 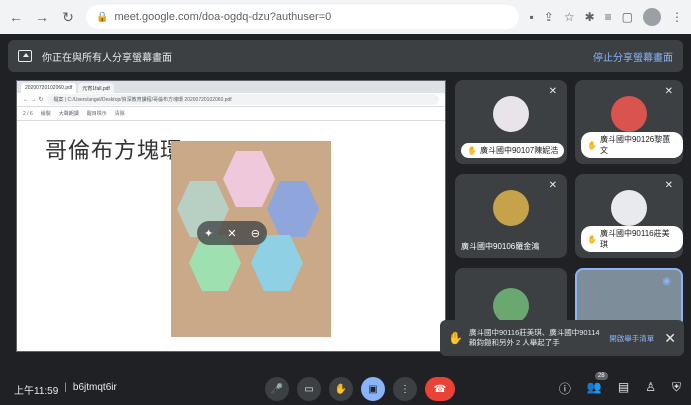 What do you see at coordinates (405, 389) in the screenshot?
I see `more-options-icon: ⋮` at bounding box center [405, 389].